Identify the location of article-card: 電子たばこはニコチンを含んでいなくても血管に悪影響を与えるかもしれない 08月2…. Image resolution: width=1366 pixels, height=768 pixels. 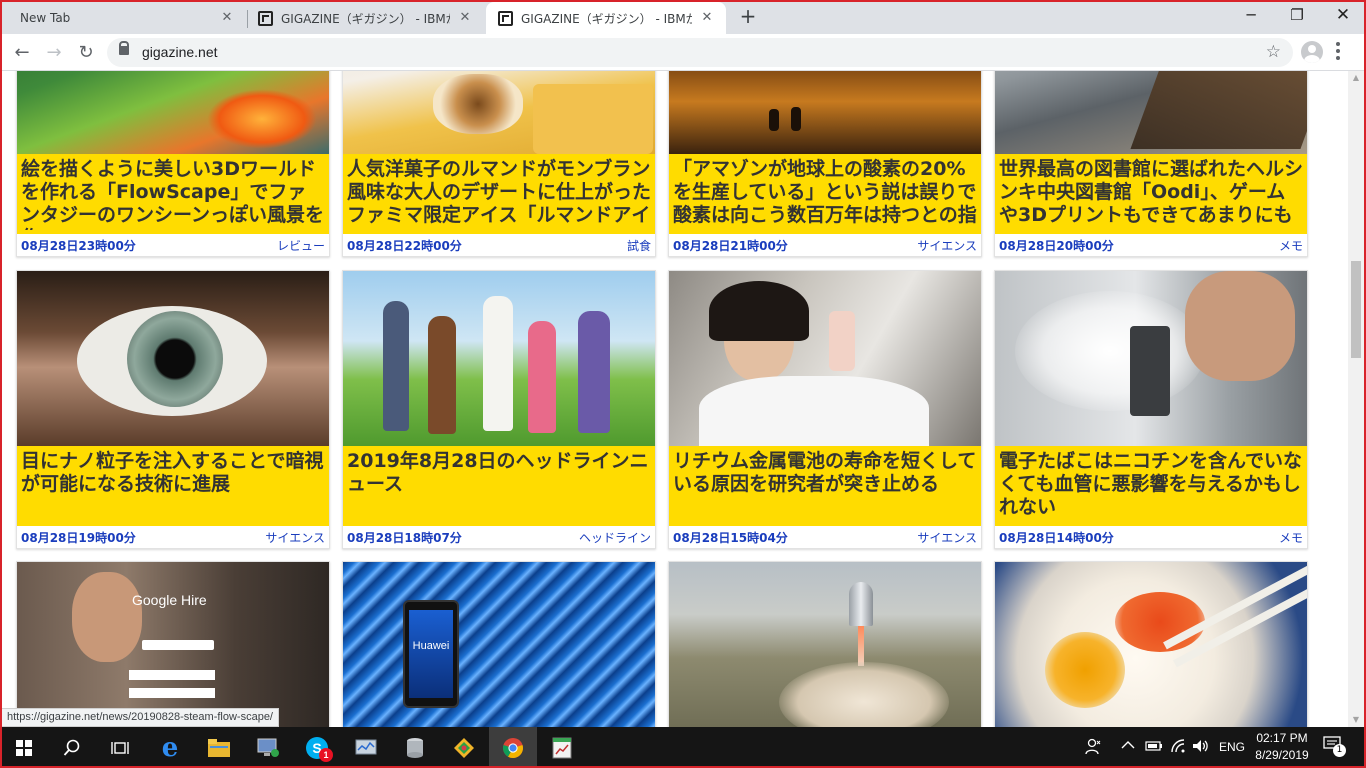
(1151, 409).